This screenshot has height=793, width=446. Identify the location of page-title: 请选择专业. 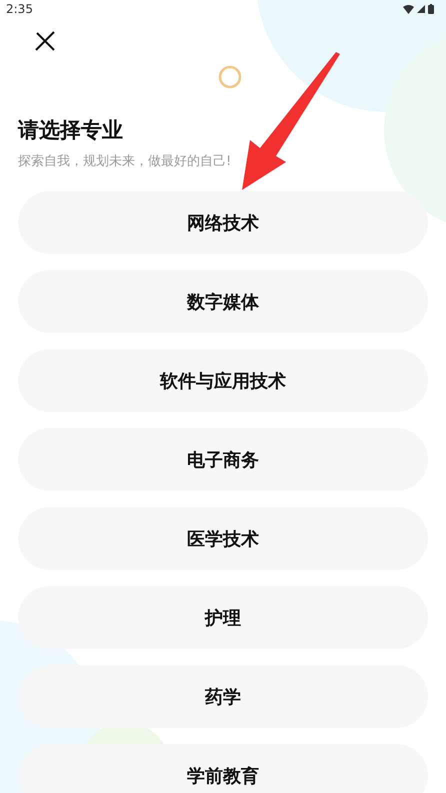
(71, 131).